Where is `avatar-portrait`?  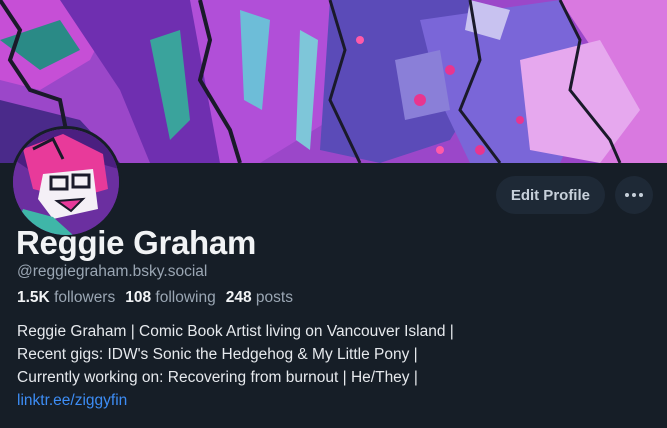 avatar-portrait is located at coordinates (66, 182).